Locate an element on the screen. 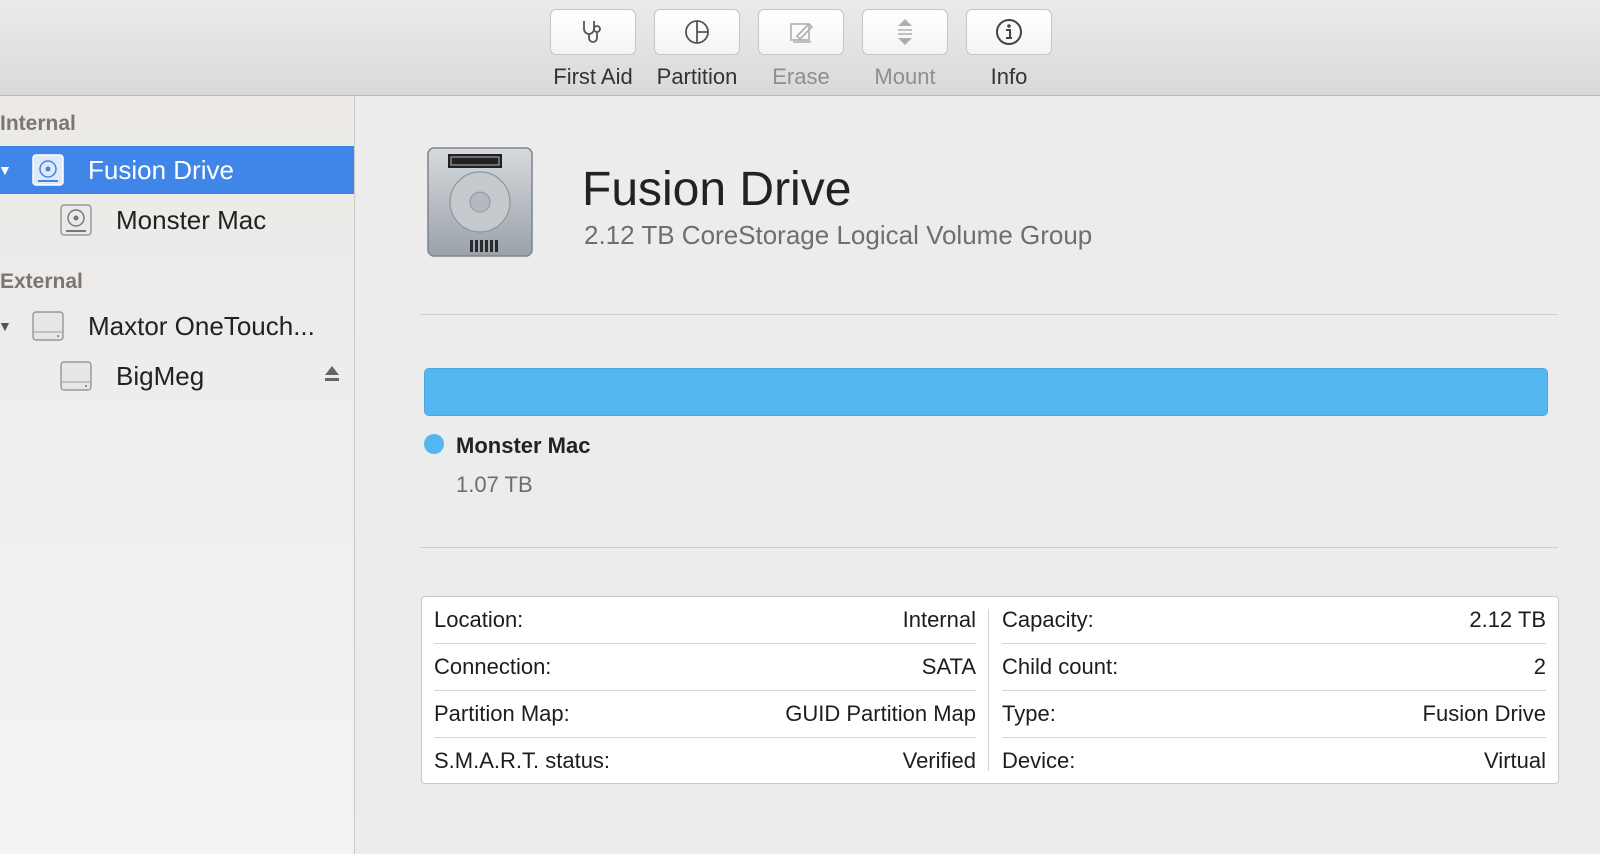 This screenshot has width=1600, height=854. erase-button: Erase is located at coordinates (801, 49).